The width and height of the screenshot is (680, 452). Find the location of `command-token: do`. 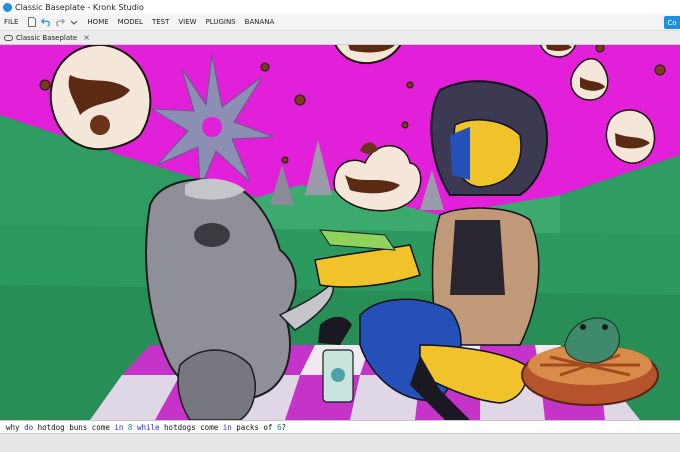

command-token: do is located at coordinates (29, 427).